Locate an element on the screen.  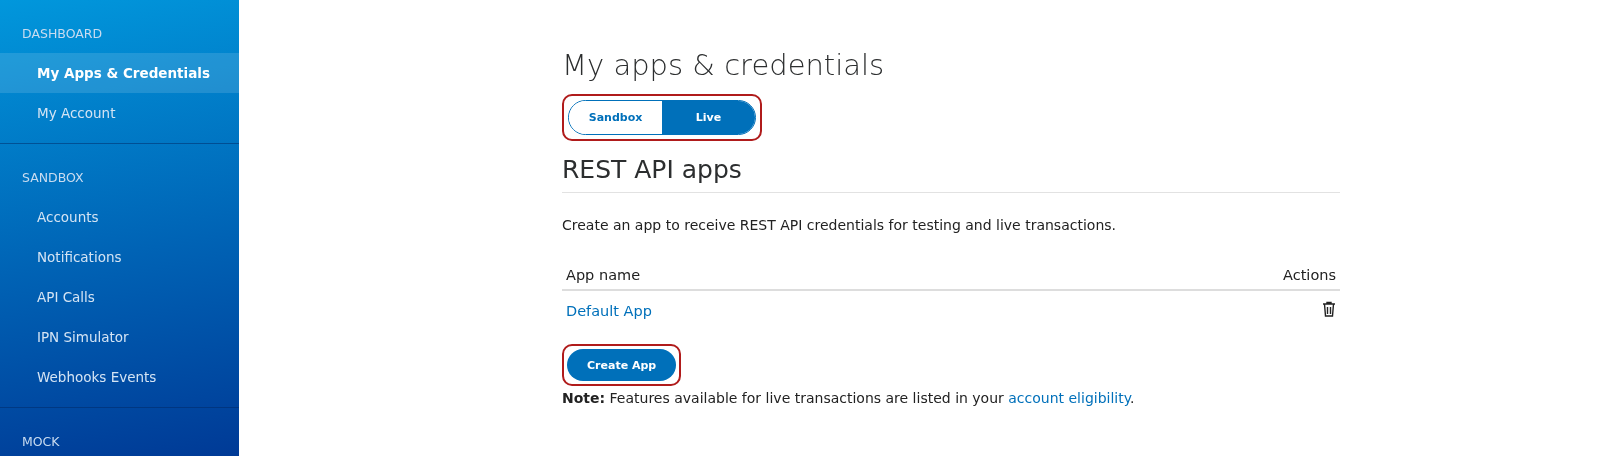
sidebar-item: Accounts is located at coordinates (119, 217).